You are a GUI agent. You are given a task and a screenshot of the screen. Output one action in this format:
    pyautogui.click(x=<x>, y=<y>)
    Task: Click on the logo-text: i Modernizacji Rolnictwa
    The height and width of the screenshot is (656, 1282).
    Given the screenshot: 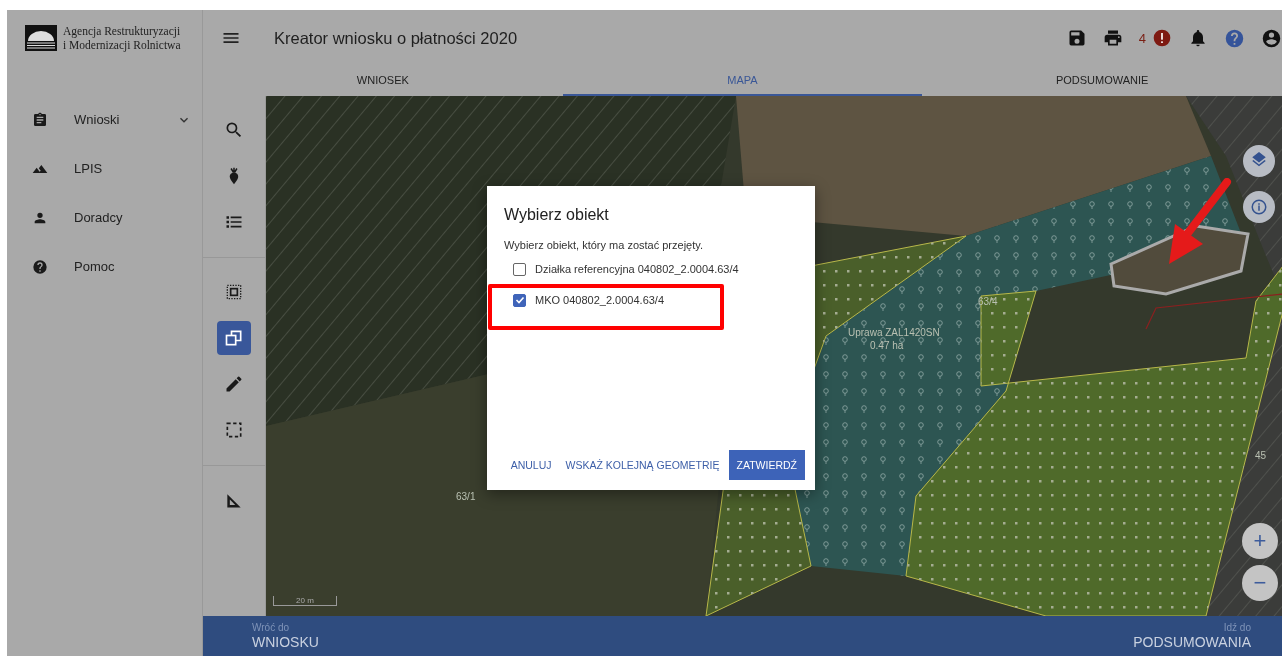 What is the action you would take?
    pyautogui.click(x=122, y=45)
    